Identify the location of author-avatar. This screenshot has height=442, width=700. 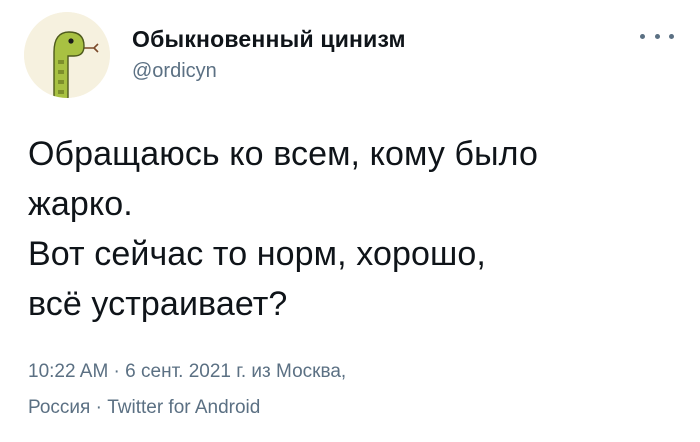
(67, 55).